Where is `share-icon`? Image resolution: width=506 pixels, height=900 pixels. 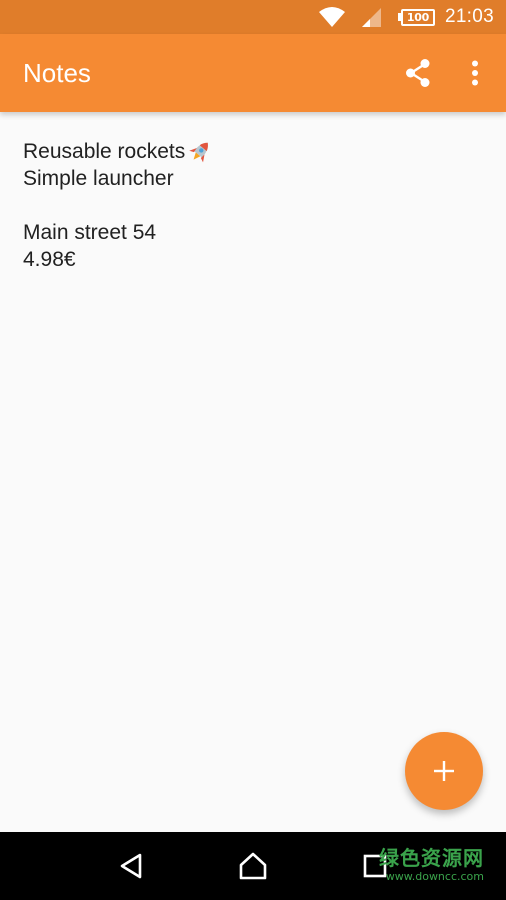 share-icon is located at coordinates (418, 73).